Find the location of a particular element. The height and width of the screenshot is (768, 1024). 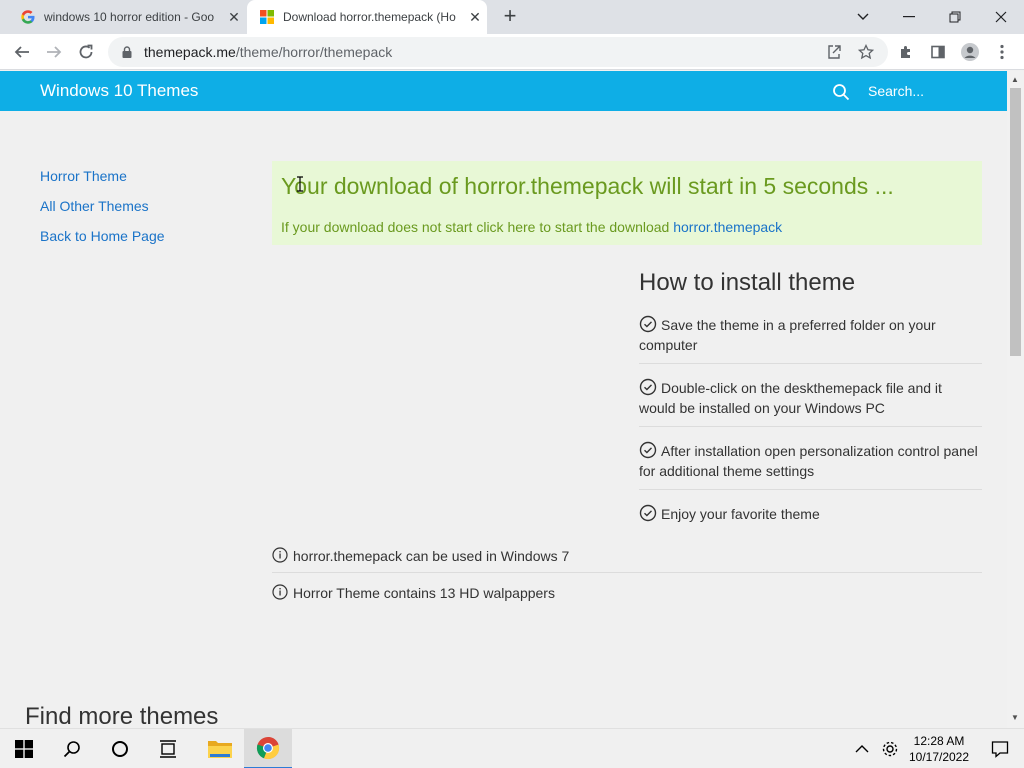

url-text: themepack.me/theme/horror/themepack is located at coordinates (268, 52).